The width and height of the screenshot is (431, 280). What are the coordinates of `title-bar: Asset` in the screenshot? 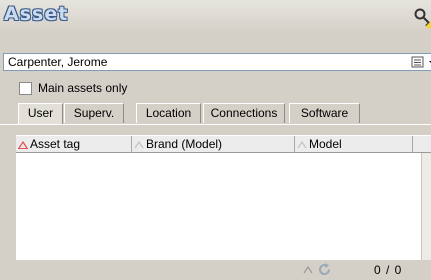 It's located at (215, 17).